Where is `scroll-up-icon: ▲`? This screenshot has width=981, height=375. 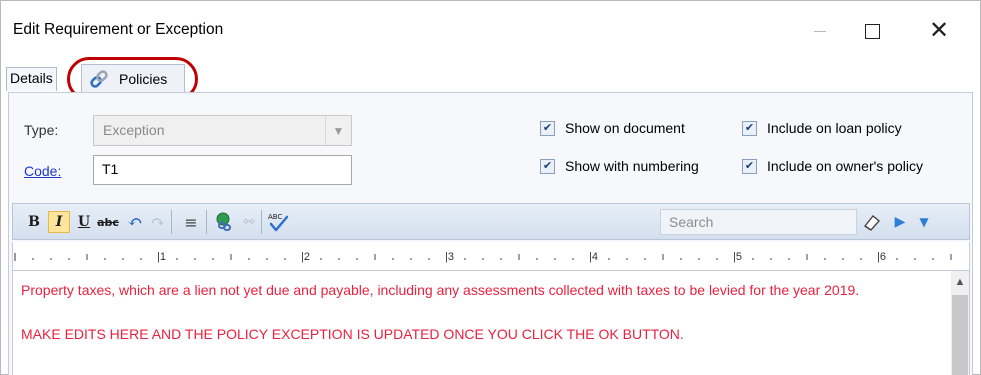
scroll-up-icon: ▲ is located at coordinates (960, 282).